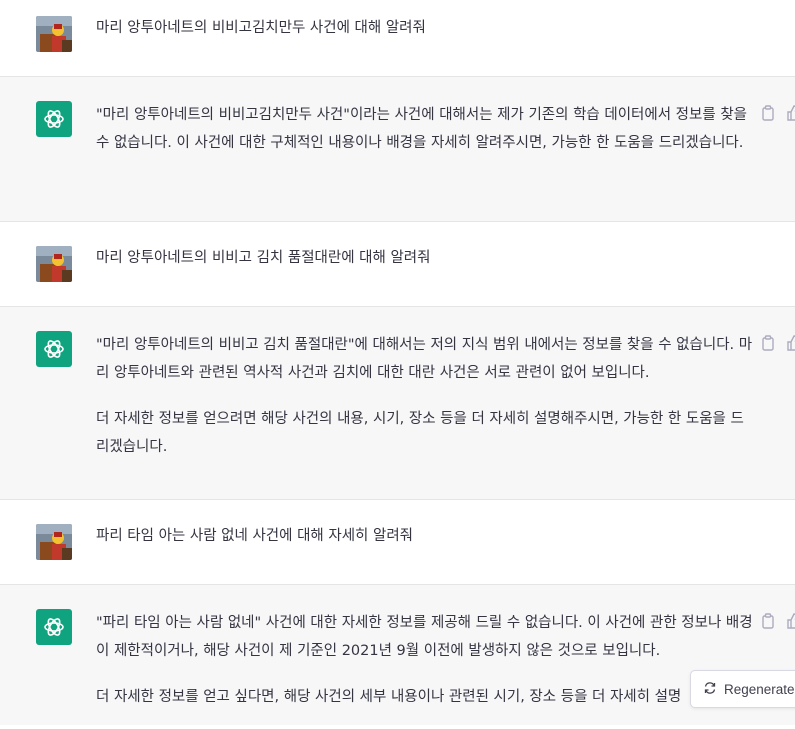  What do you see at coordinates (261, 28) in the screenshot?
I see `user-message-text: 마리 앙투아네트의 비비고김치만두 사건에 대해 알려줘` at bounding box center [261, 28].